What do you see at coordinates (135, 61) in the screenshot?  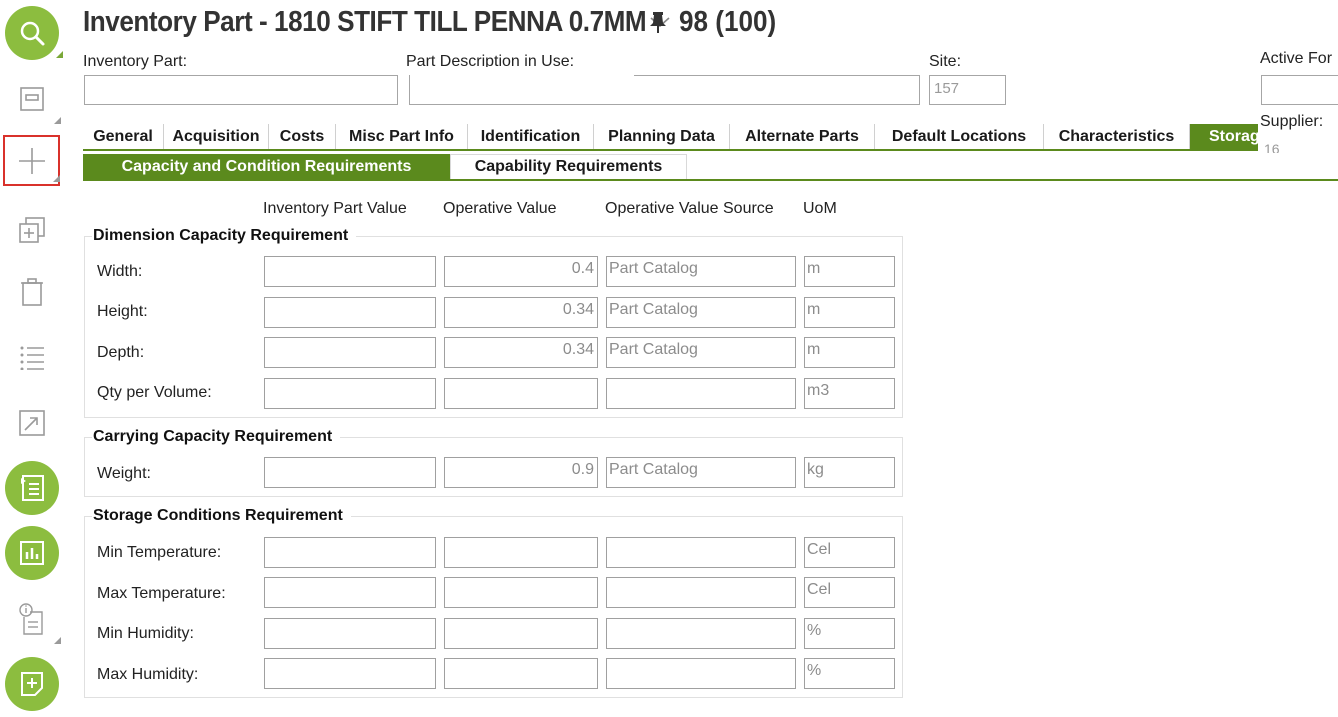 I see `inventory-part-label: Inventory Part:` at bounding box center [135, 61].